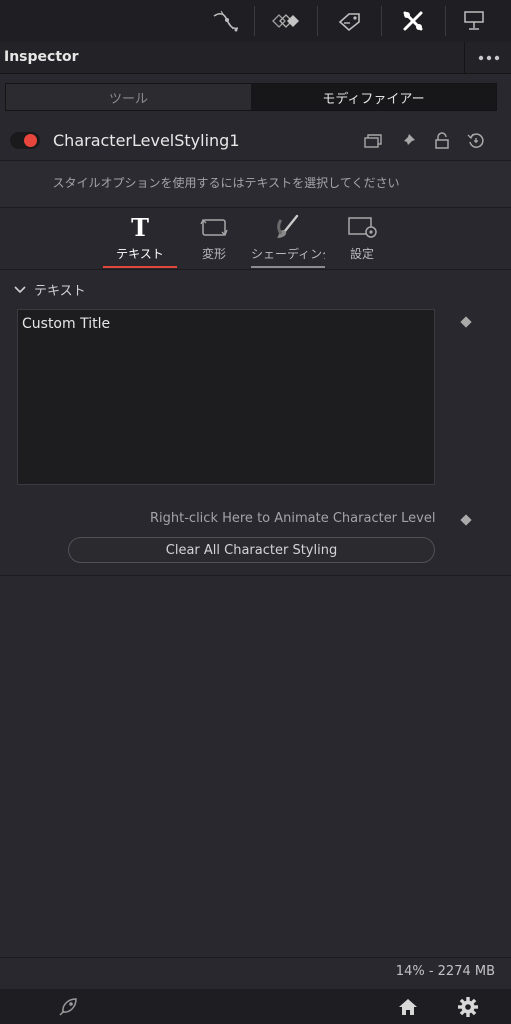 Image resolution: width=511 pixels, height=1024 pixels. I want to click on tab-settings: 設定, so click(362, 240).